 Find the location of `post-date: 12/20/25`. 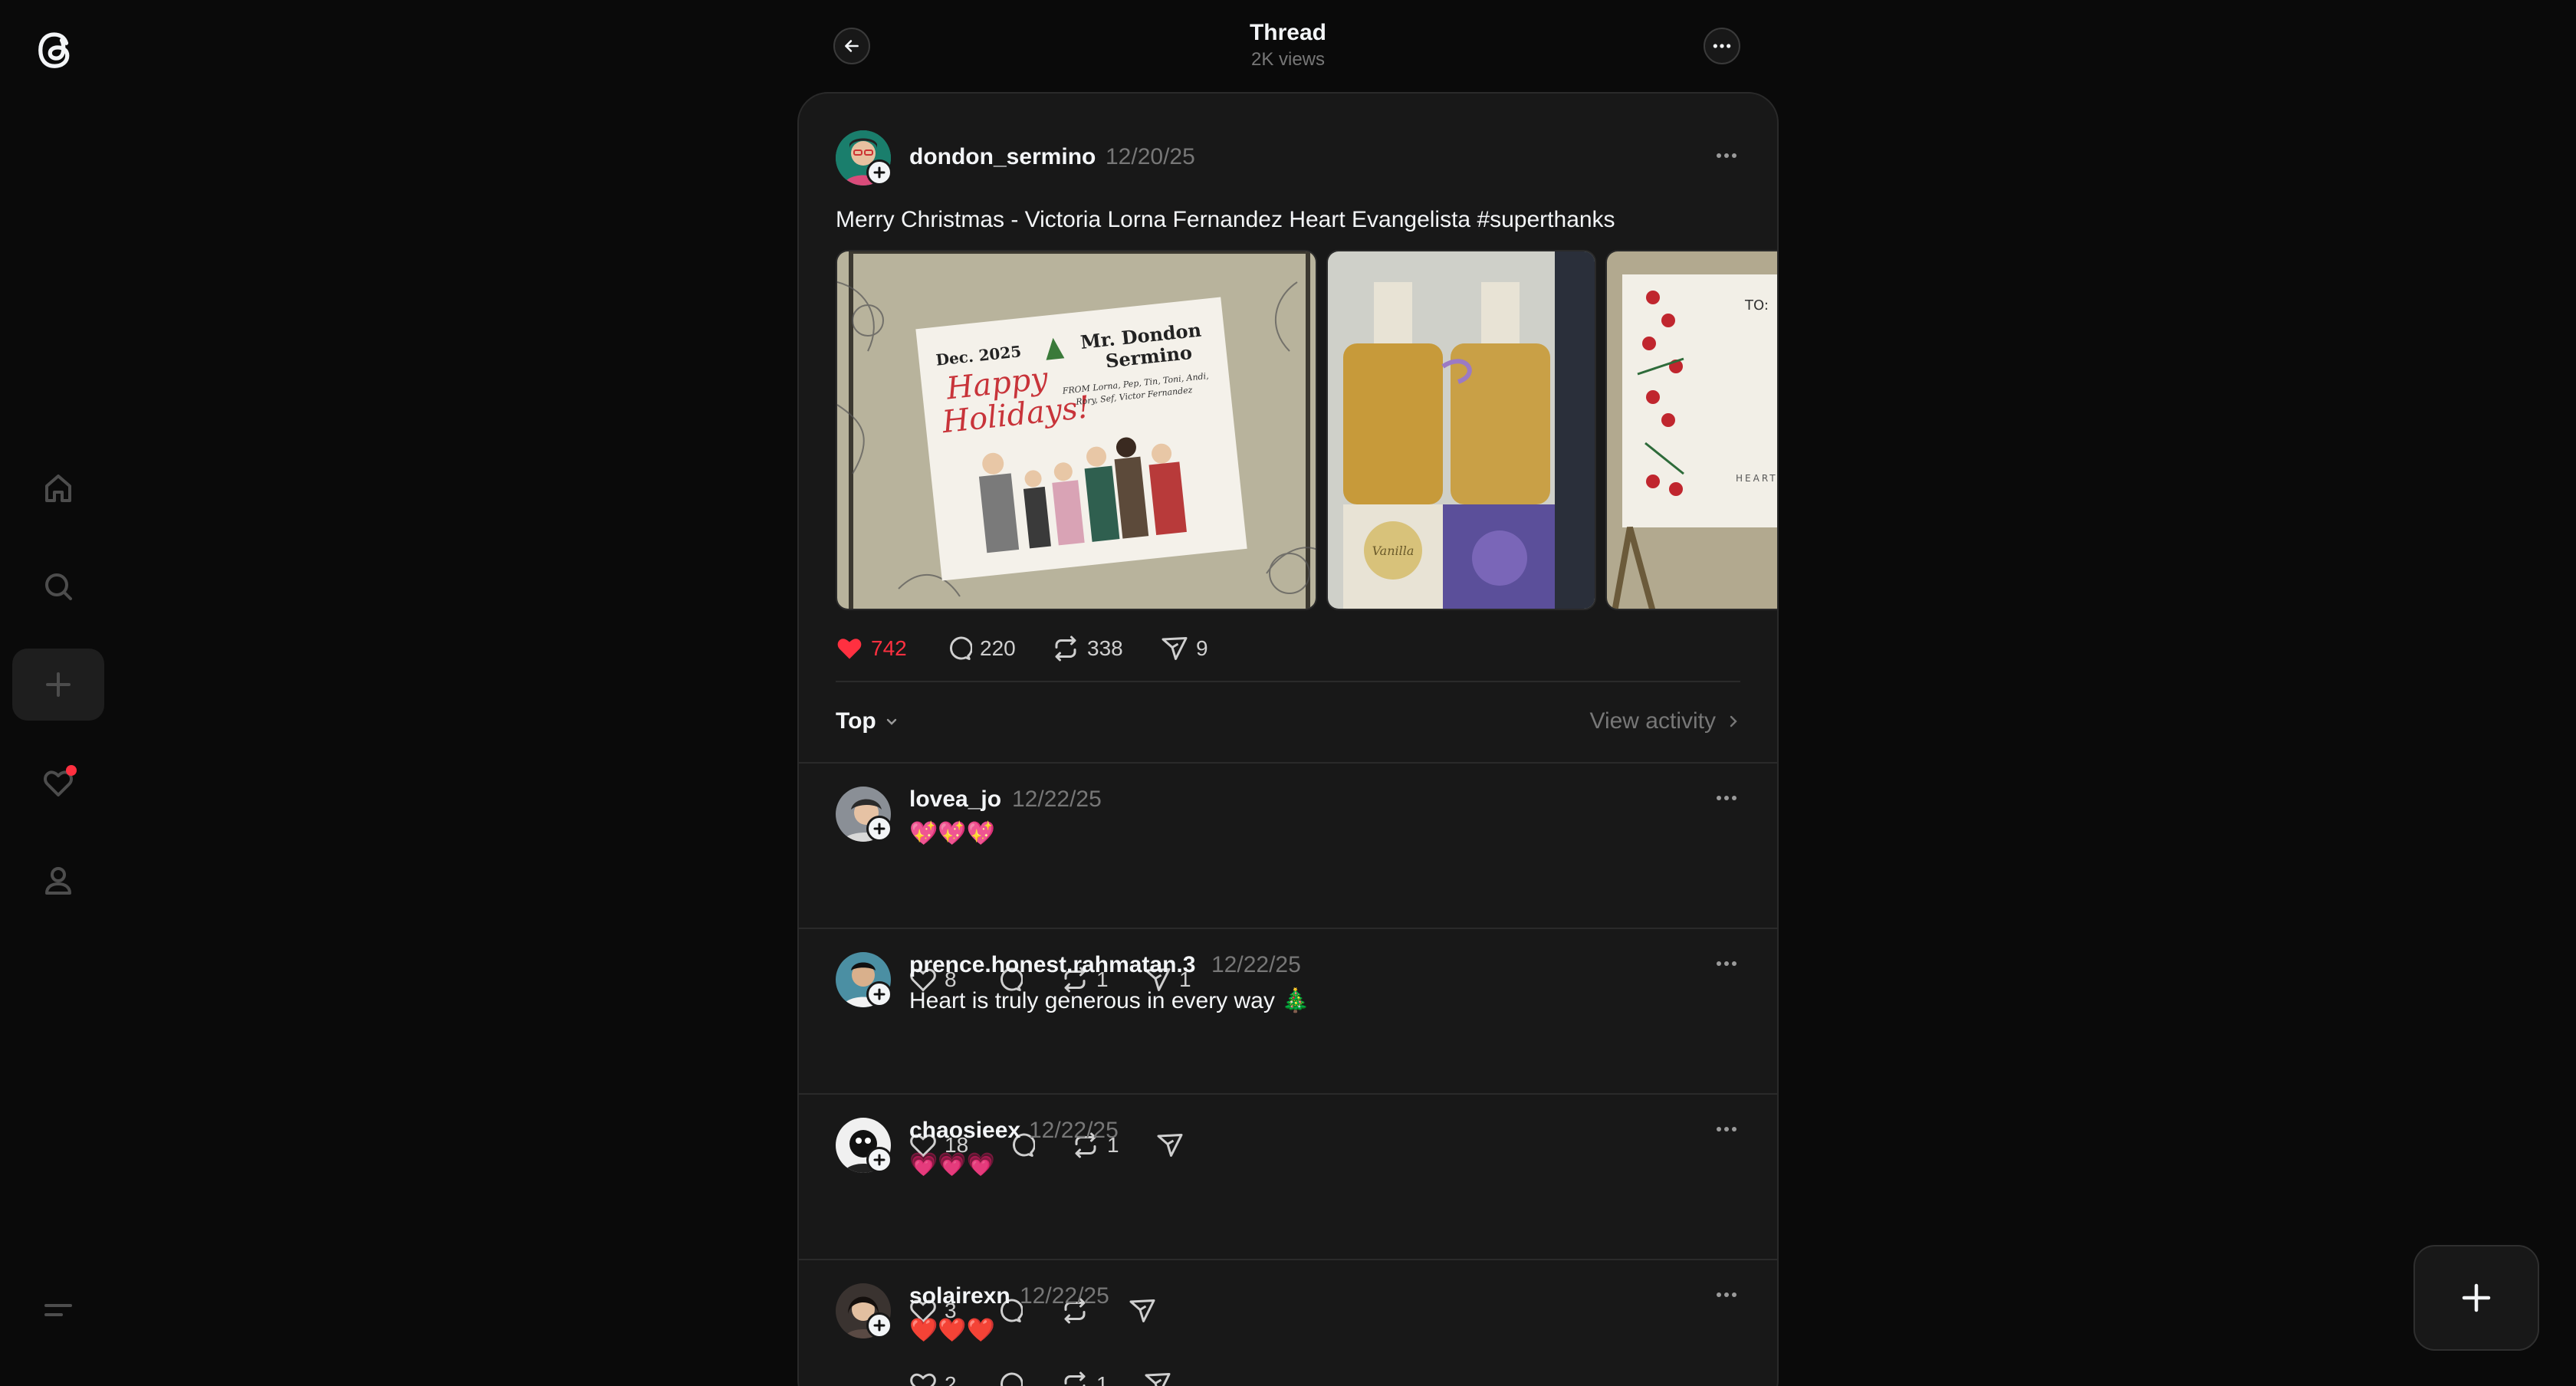

post-date: 12/20/25 is located at coordinates (1150, 157).